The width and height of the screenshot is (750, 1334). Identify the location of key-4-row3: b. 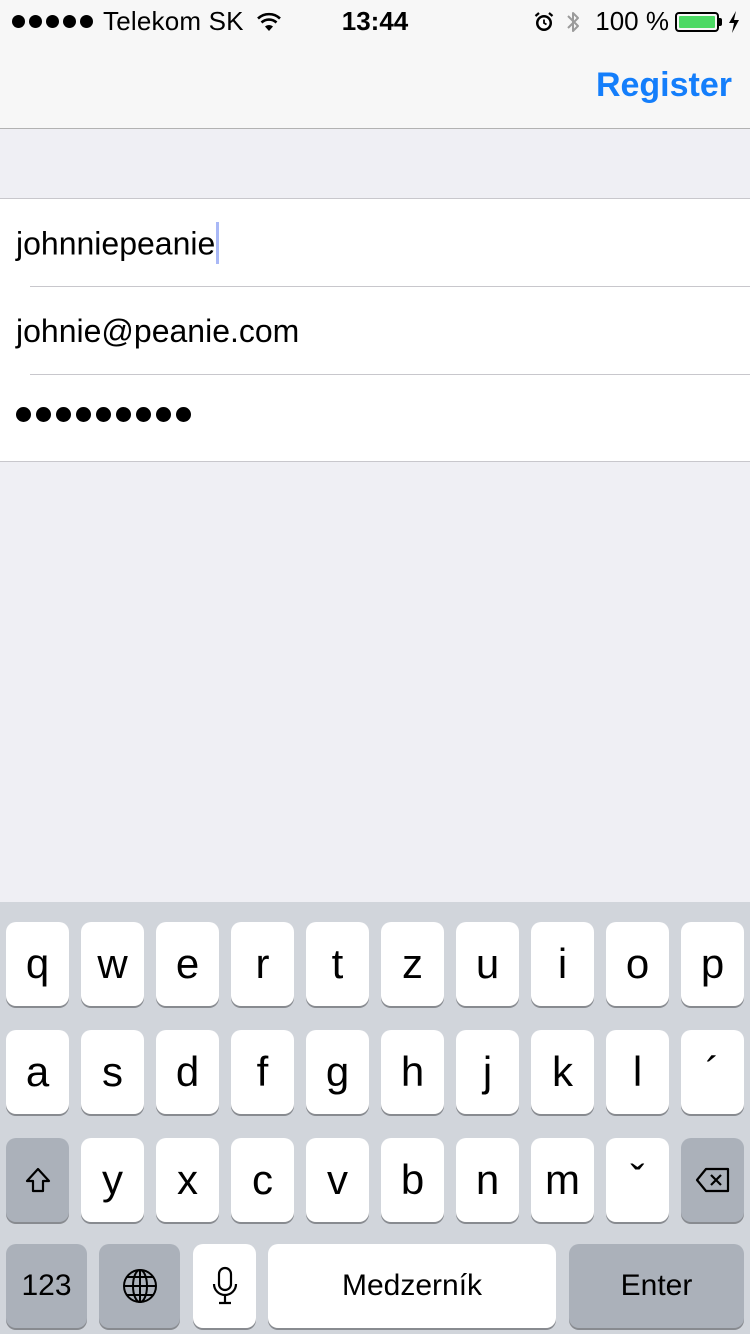
(412, 1180).